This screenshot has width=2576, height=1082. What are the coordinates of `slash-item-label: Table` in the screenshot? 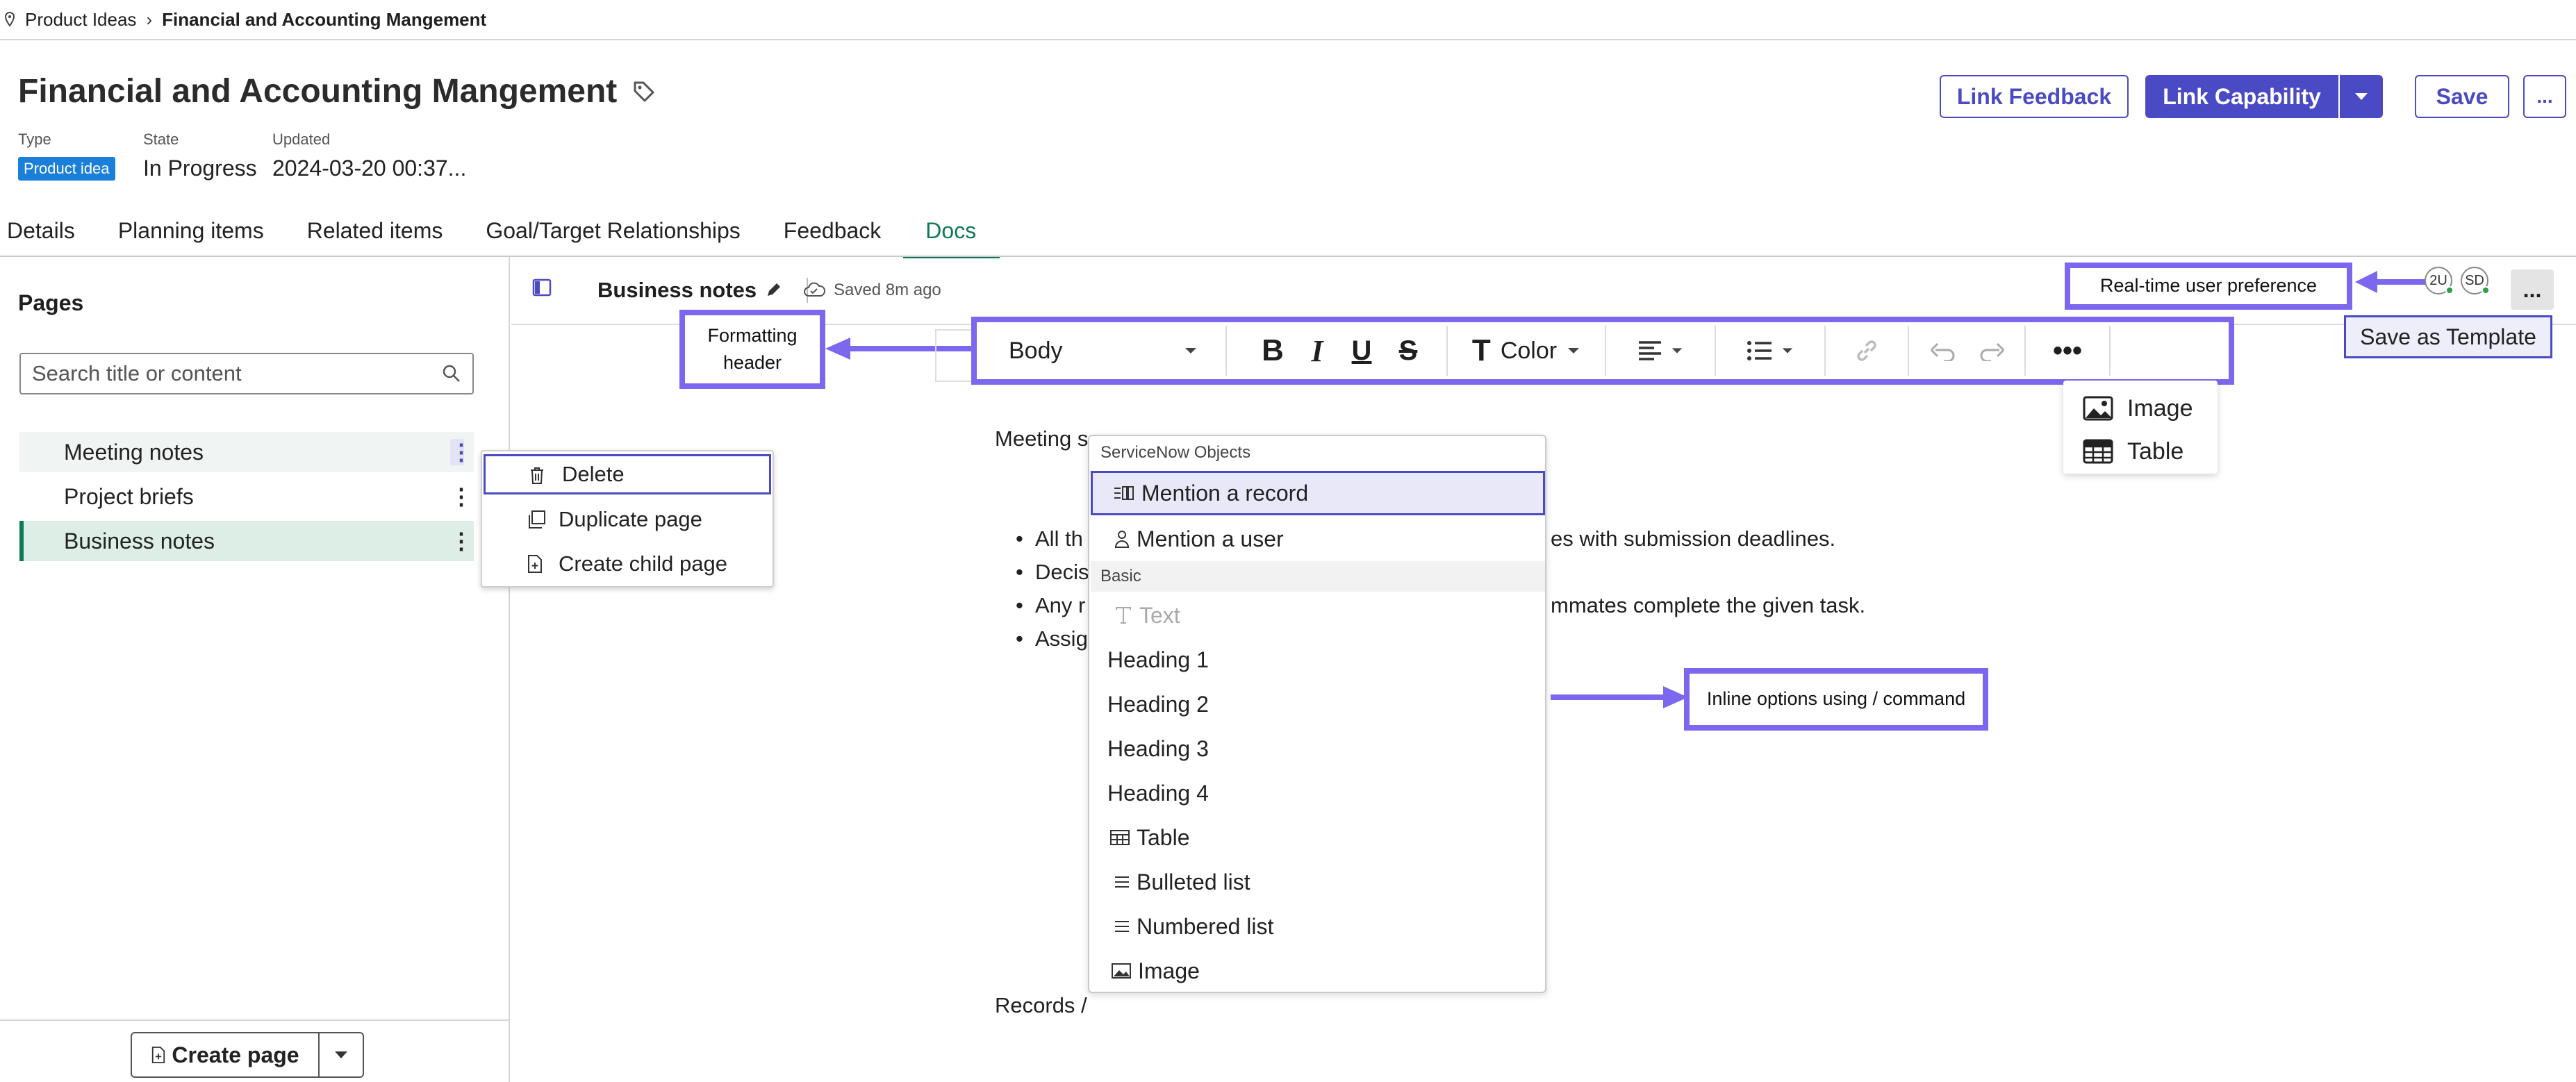 It's located at (1164, 837).